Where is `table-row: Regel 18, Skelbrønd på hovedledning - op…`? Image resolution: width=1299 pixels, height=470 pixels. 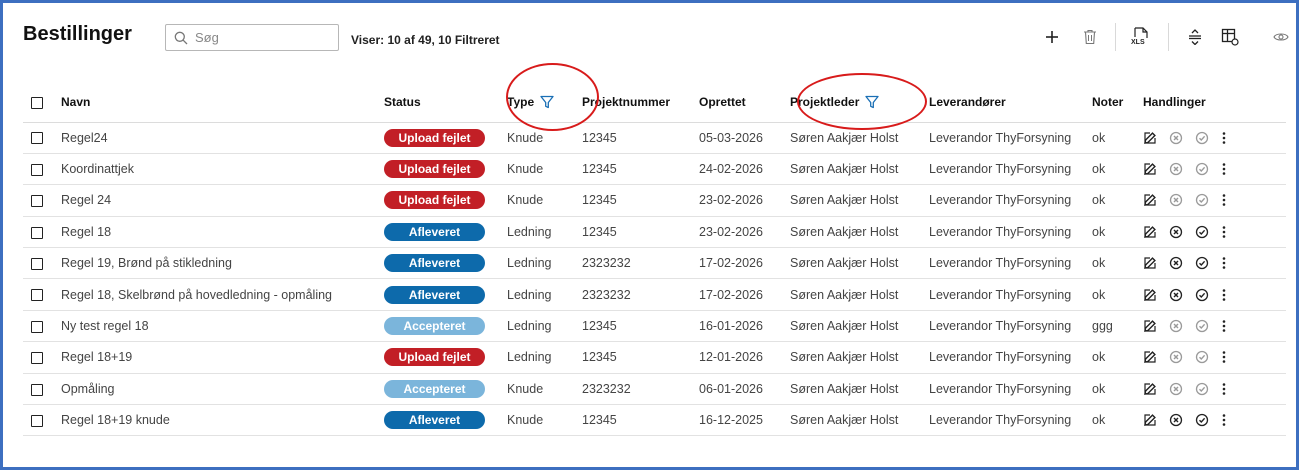
table-row: Regel 18, Skelbrønd på hovedledning - op… is located at coordinates (654, 294).